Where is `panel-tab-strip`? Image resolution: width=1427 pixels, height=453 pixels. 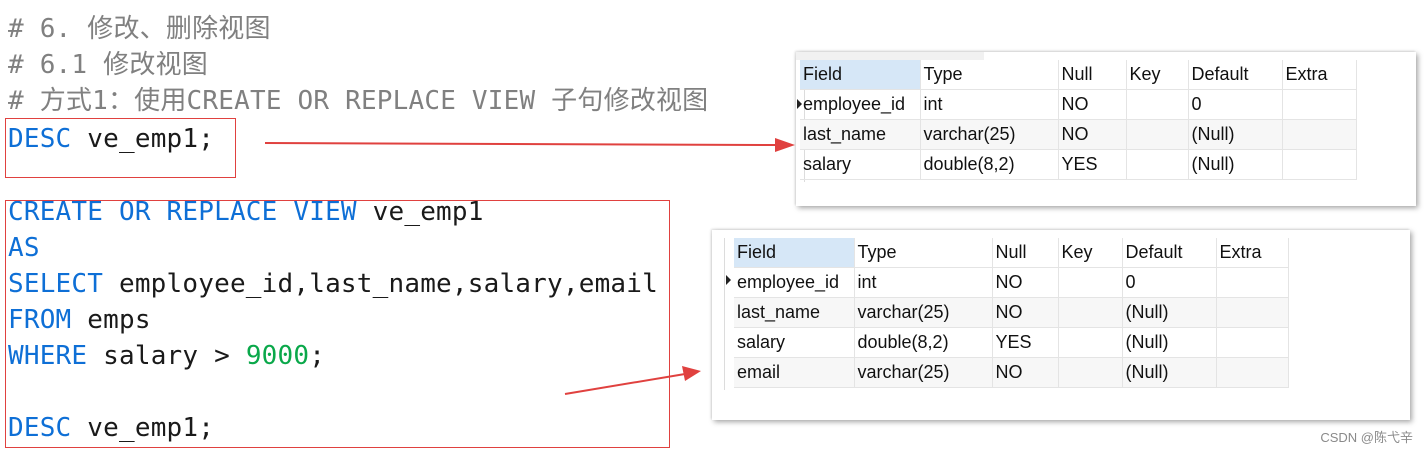 panel-tab-strip is located at coordinates (890, 56).